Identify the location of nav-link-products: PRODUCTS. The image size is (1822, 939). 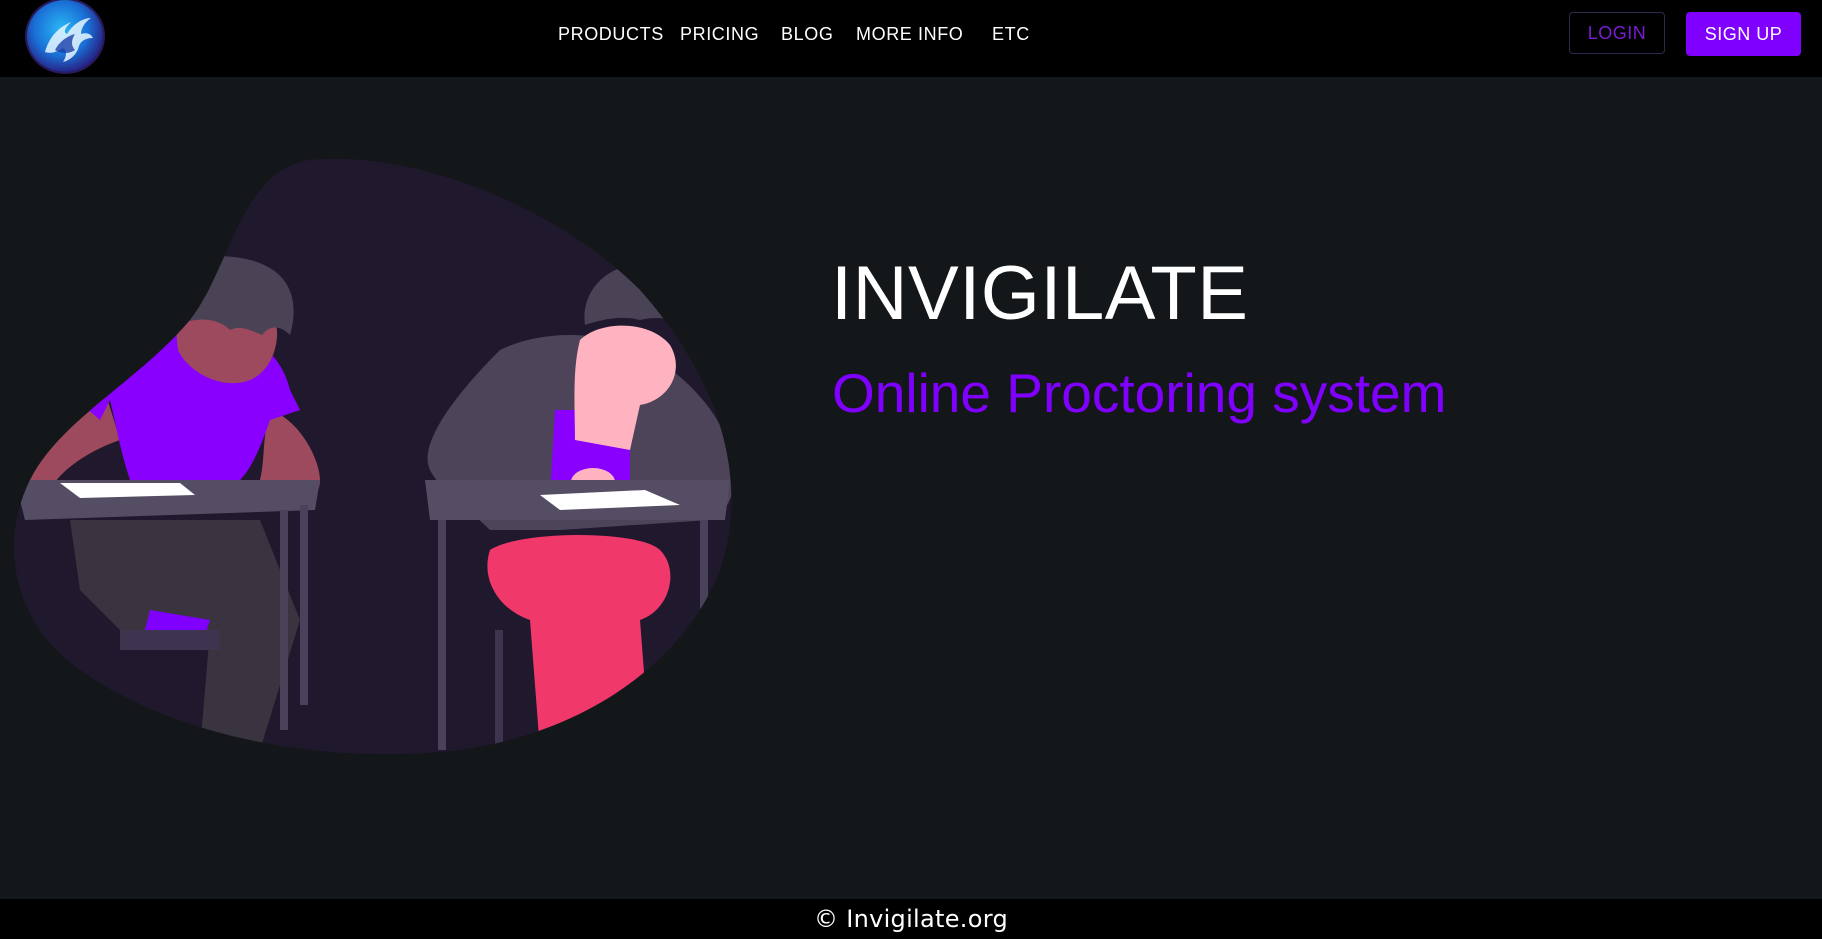
(611, 34).